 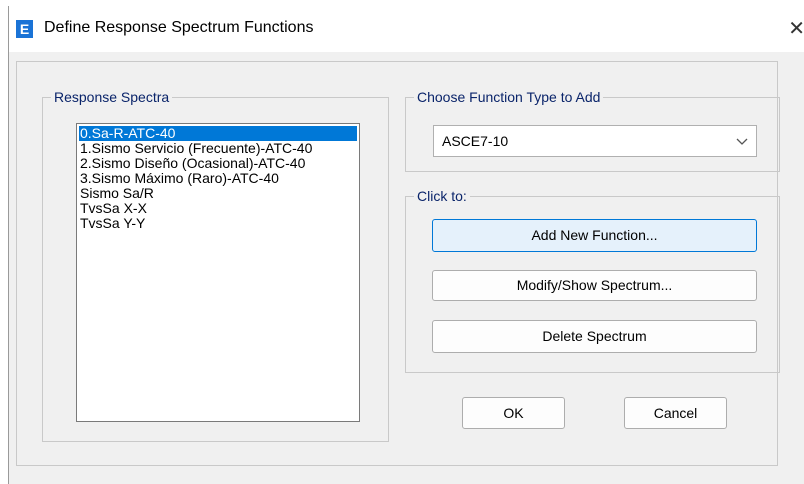 I want to click on ok-label: OK, so click(x=513, y=413).